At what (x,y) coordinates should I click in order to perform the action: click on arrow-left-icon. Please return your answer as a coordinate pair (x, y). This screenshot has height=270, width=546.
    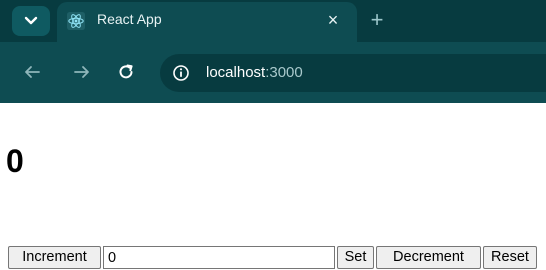
    Looking at the image, I should click on (32, 72).